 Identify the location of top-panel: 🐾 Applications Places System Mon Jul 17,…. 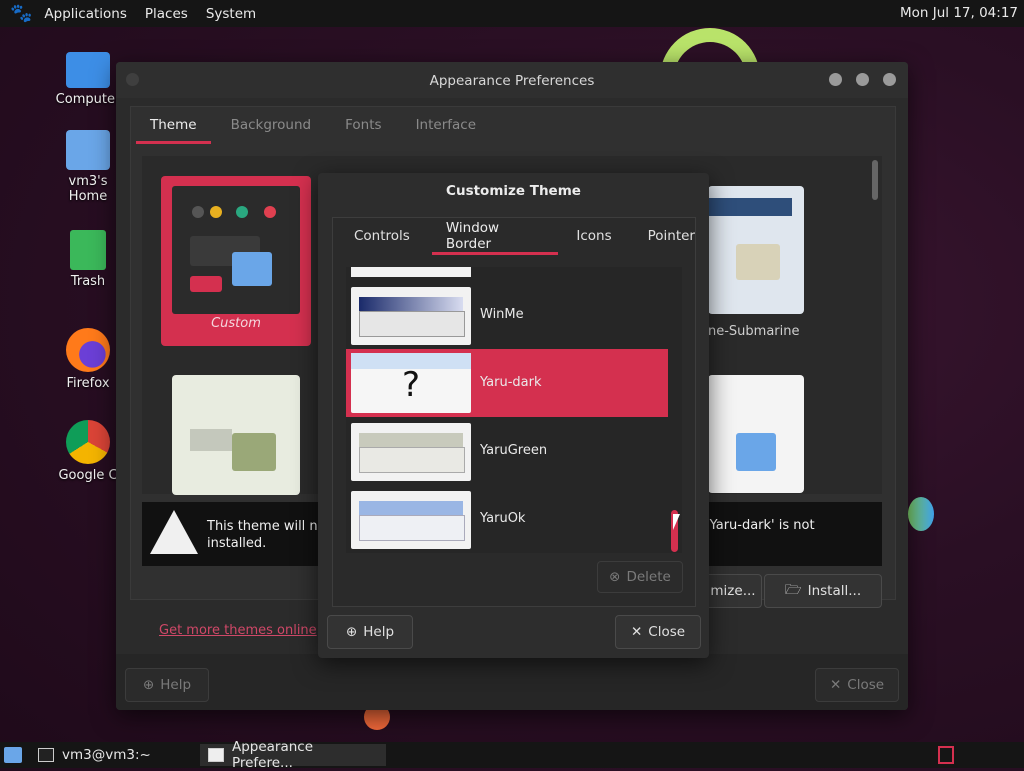
(512, 13).